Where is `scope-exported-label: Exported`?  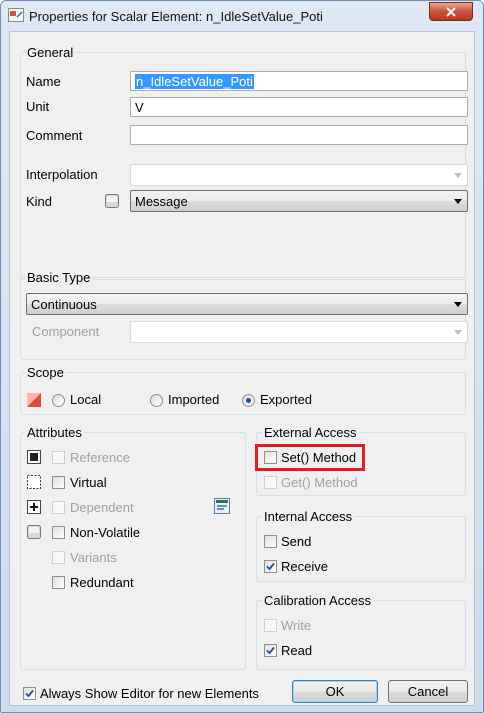 scope-exported-label: Exported is located at coordinates (286, 399).